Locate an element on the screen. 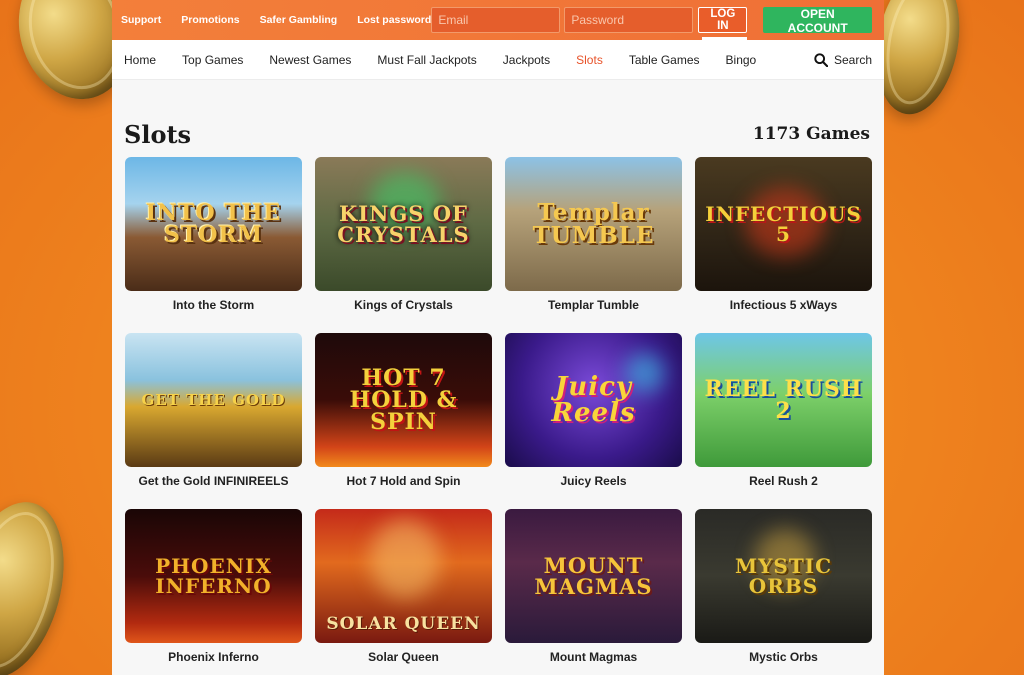  queen-glow is located at coordinates (405, 559).